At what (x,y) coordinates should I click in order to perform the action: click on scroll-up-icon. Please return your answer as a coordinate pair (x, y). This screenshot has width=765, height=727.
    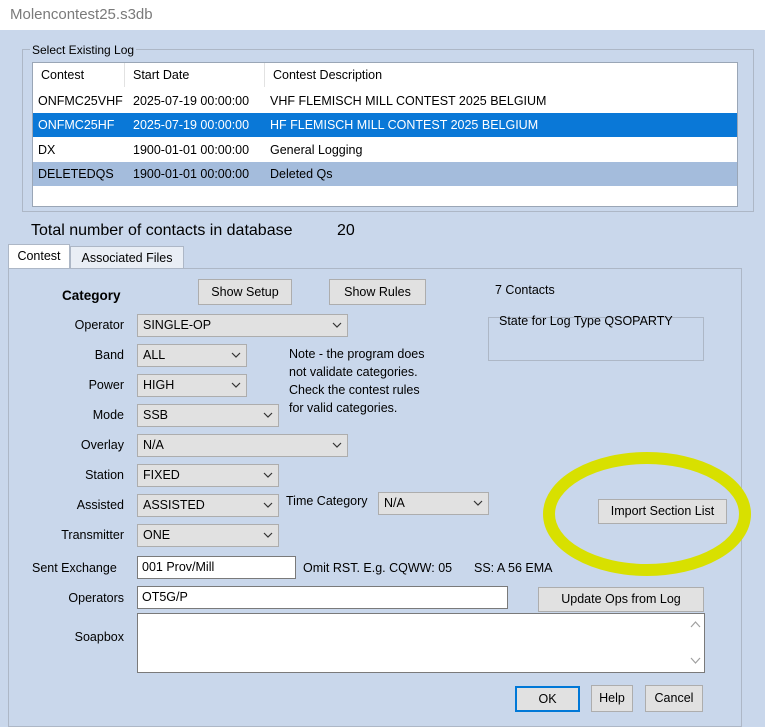
    Looking at the image, I should click on (695, 624).